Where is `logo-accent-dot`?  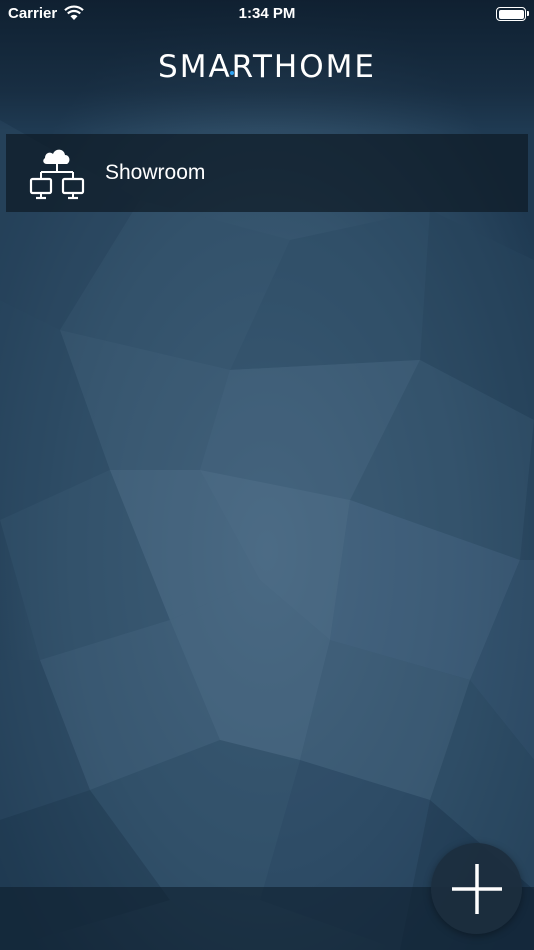
logo-accent-dot is located at coordinates (232, 73).